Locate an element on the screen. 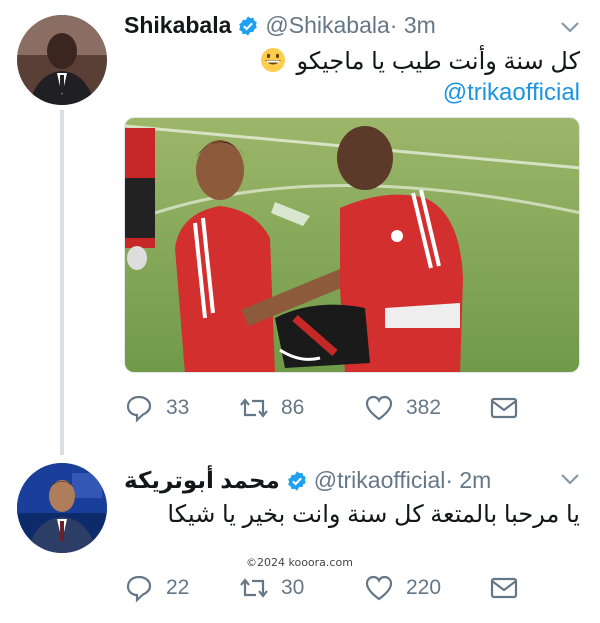 The image size is (600, 623). tweet-actions: 22 30 220 is located at coordinates (327, 588).